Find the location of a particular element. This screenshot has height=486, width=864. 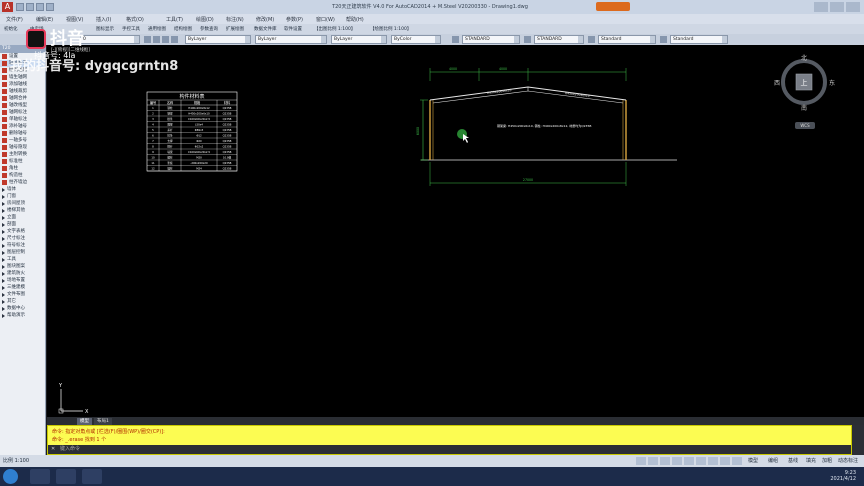

plotstyle-combo: ByColor is located at coordinates (416, 39).